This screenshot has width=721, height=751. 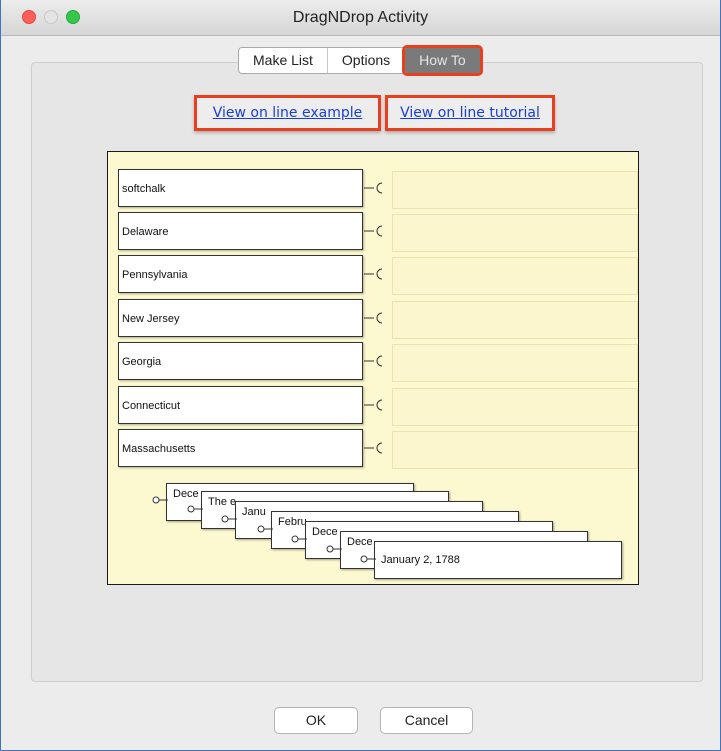 I want to click on window-title: DragNDrop Activity, so click(x=360, y=17).